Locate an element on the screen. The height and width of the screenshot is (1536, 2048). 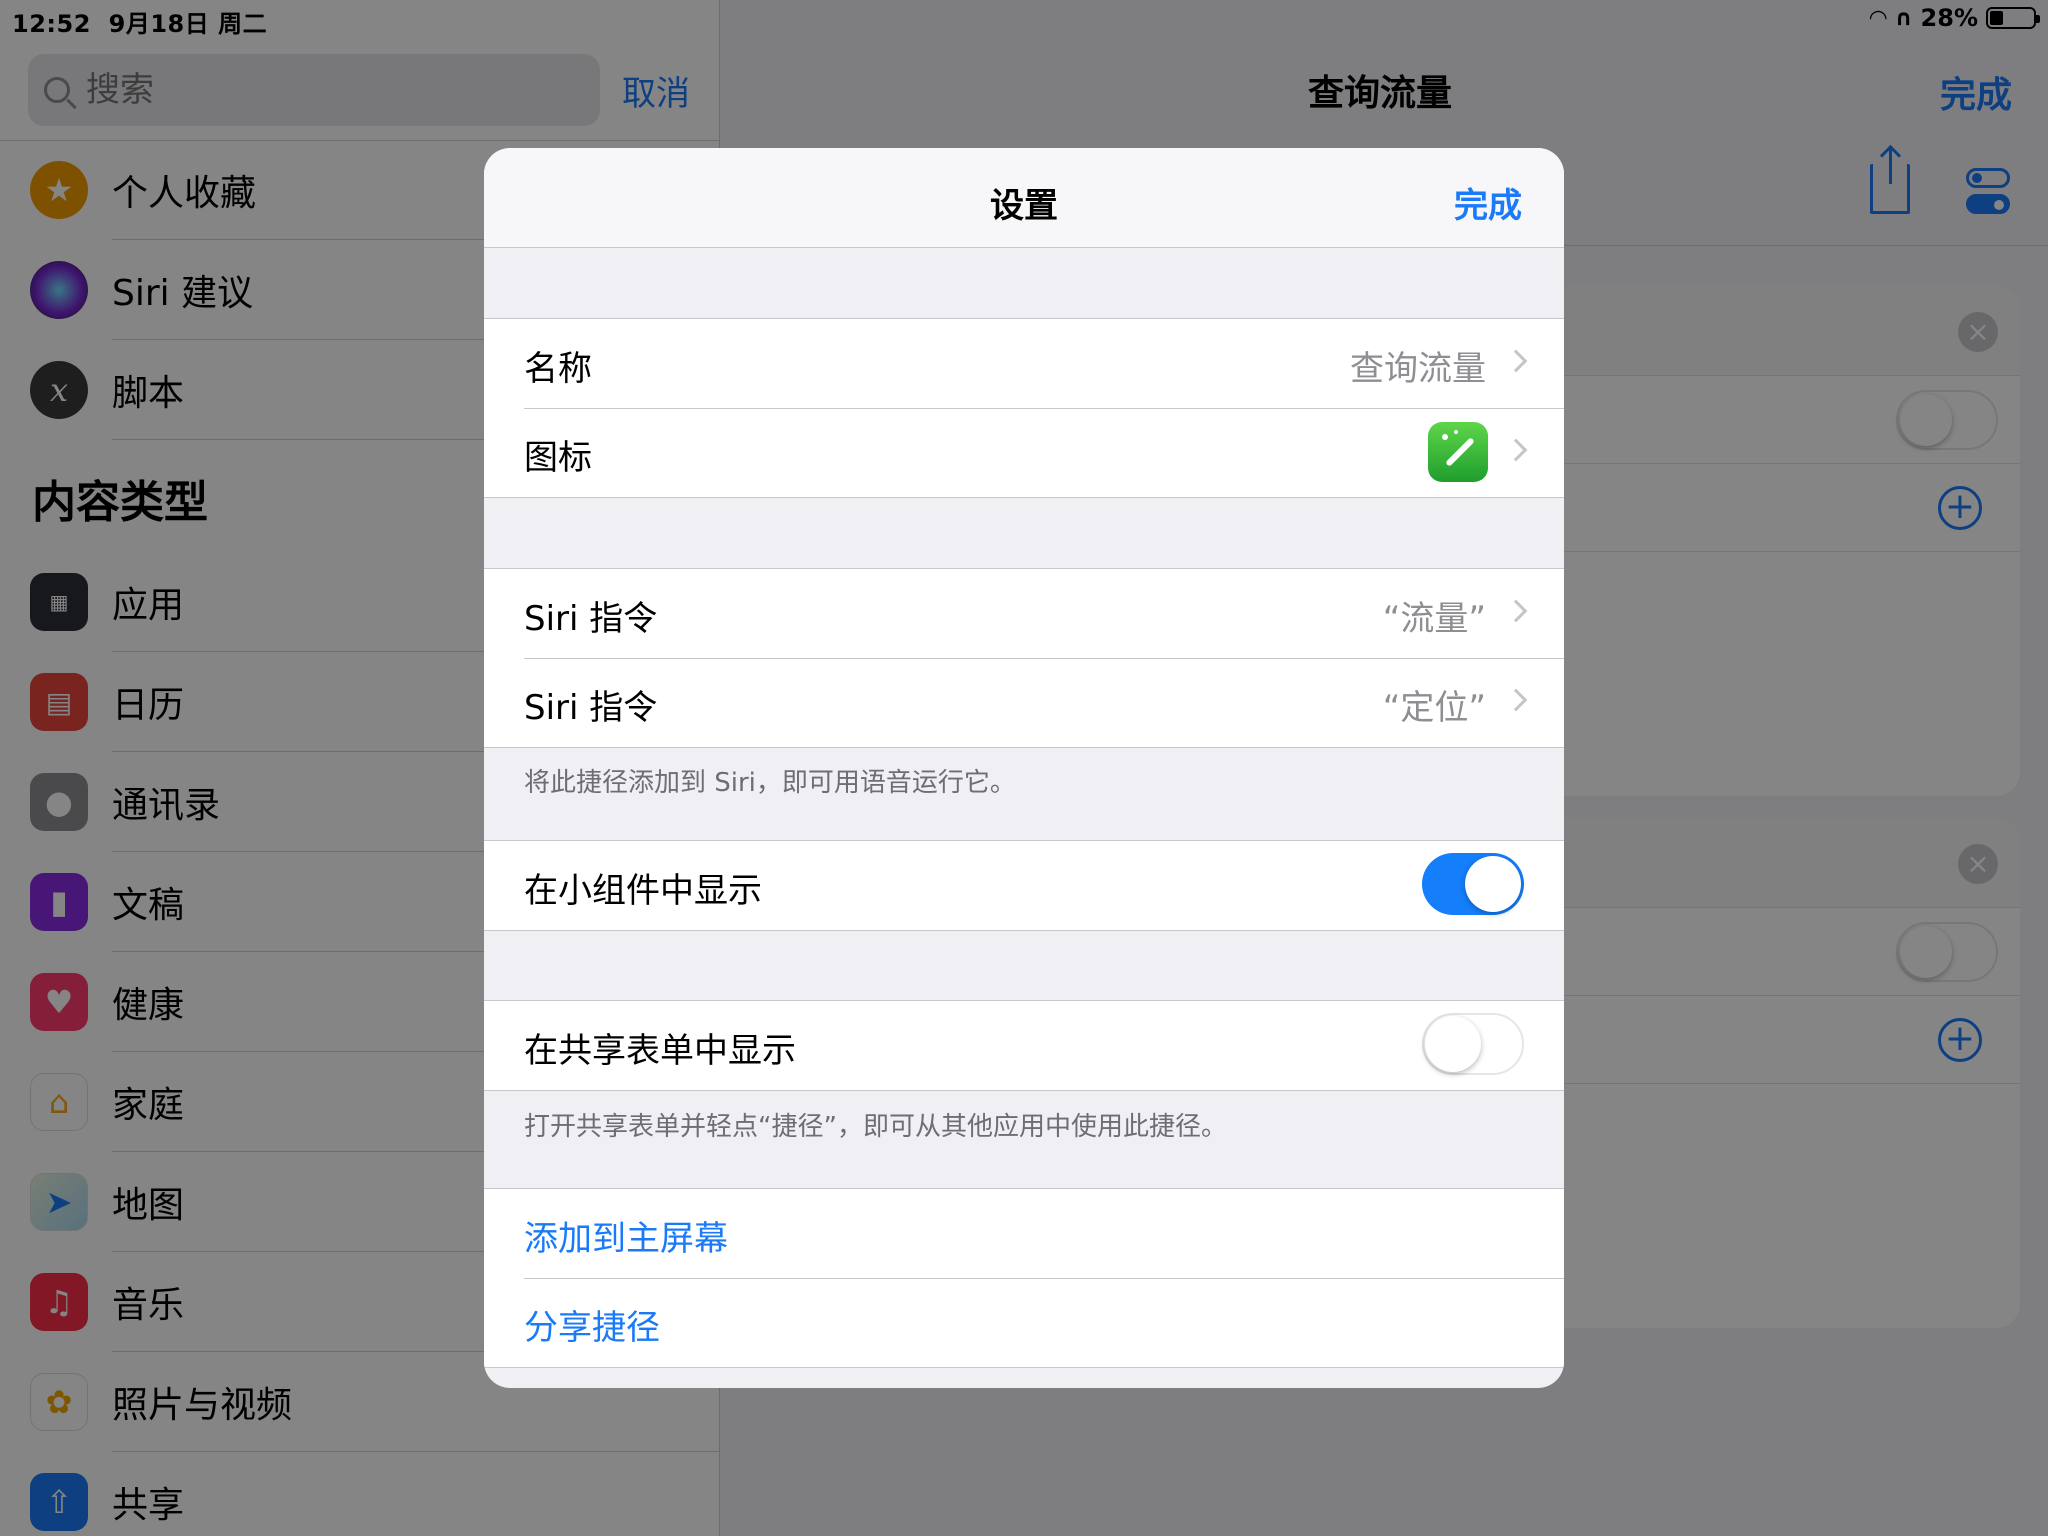
wifi-icon: ◠ is located at coordinates (1878, 18).